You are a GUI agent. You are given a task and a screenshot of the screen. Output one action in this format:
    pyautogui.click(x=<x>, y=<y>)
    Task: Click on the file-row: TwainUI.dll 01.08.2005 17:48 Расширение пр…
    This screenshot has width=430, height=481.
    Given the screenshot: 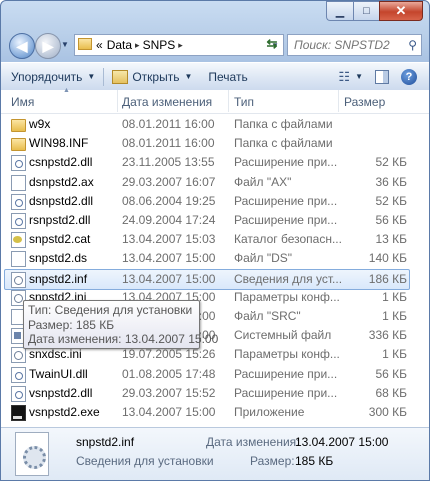 What is the action you would take?
    pyautogui.click(x=206, y=374)
    